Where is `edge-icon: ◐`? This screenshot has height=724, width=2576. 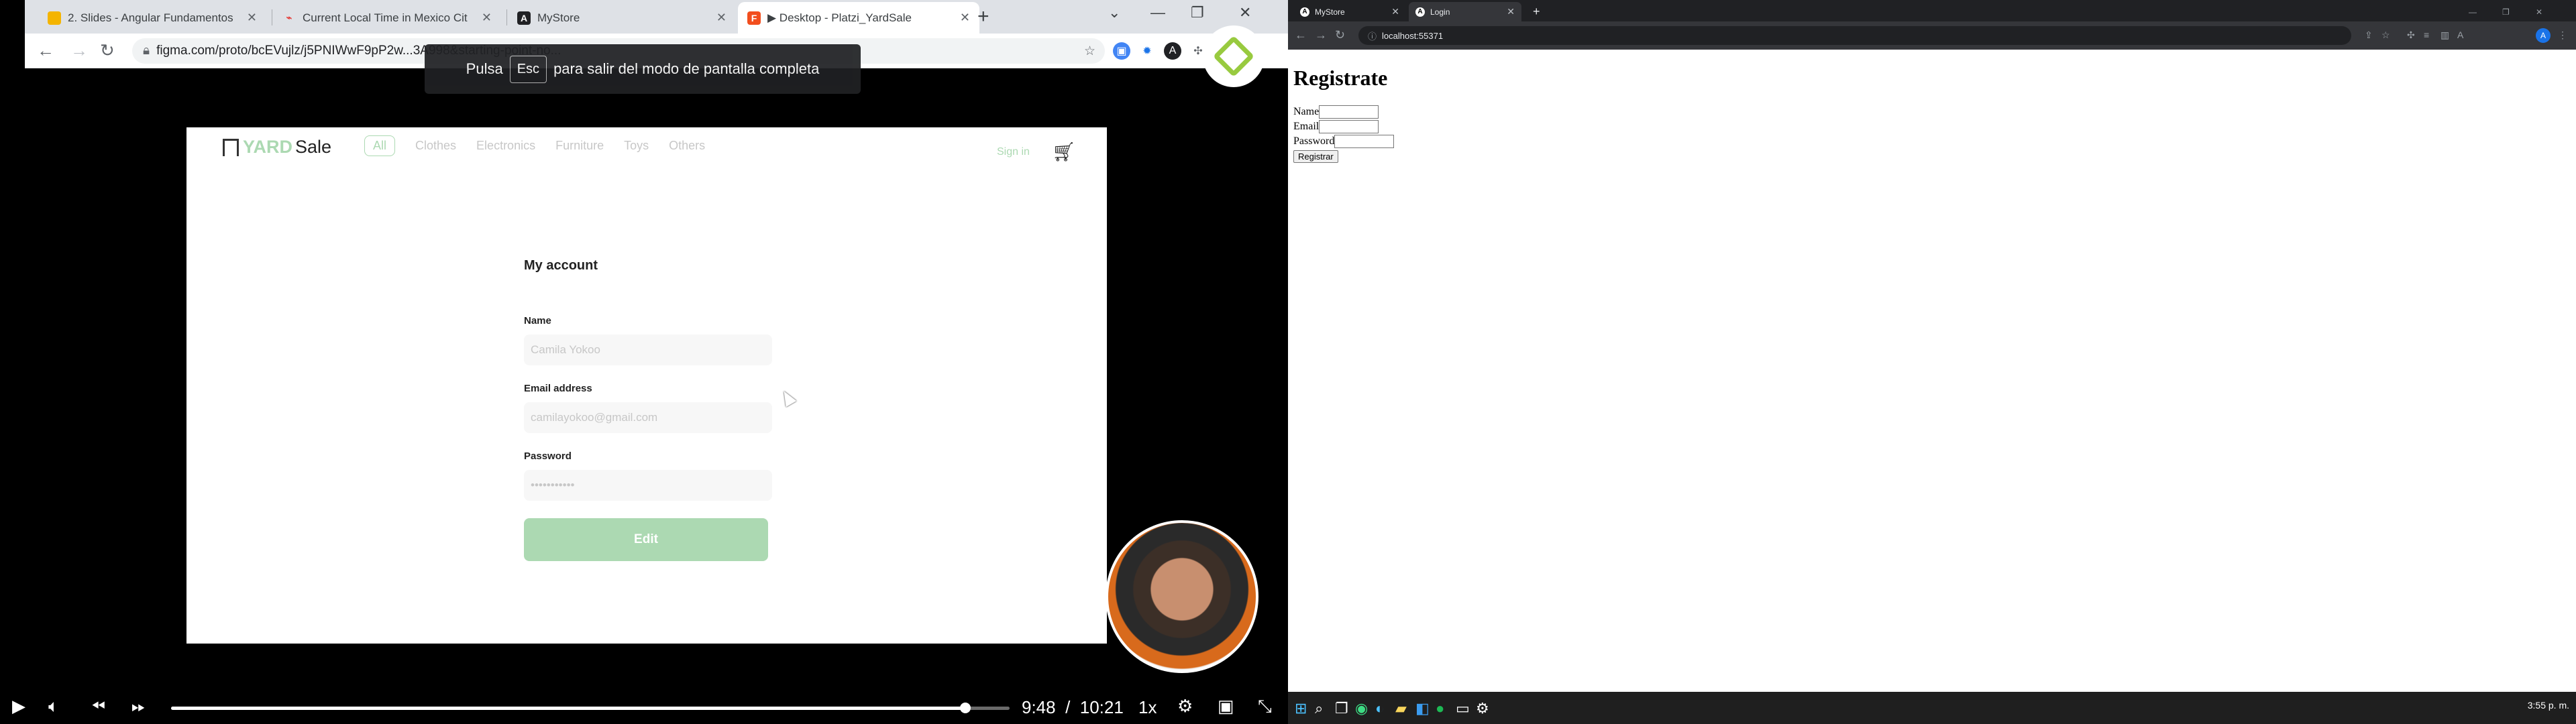 edge-icon: ◐ is located at coordinates (1379, 708).